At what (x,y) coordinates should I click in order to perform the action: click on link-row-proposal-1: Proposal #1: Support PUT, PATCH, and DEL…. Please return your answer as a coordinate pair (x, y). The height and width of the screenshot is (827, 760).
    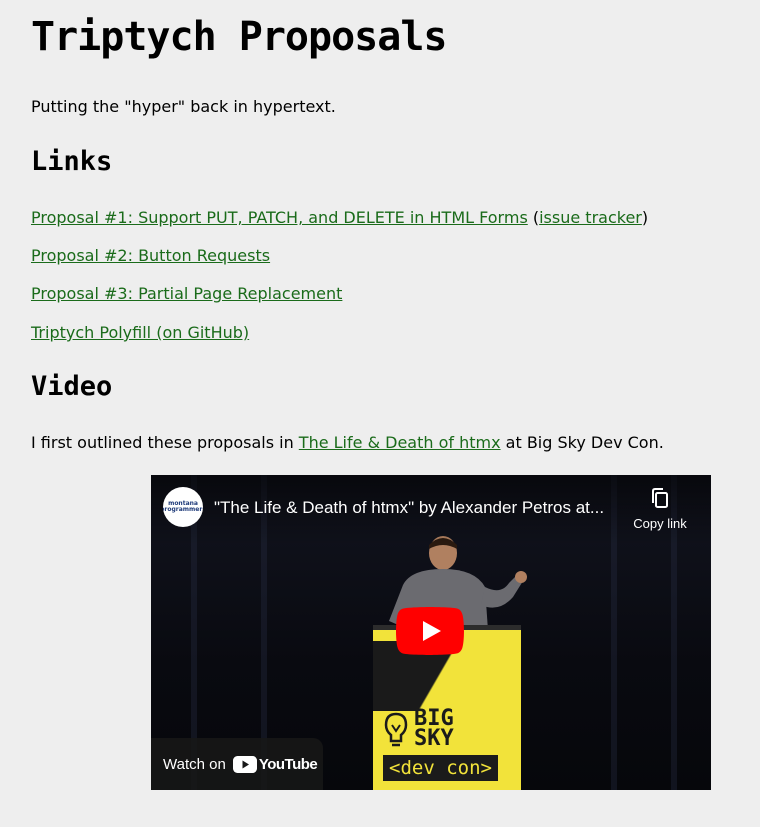
    Looking at the image, I should click on (339, 217).